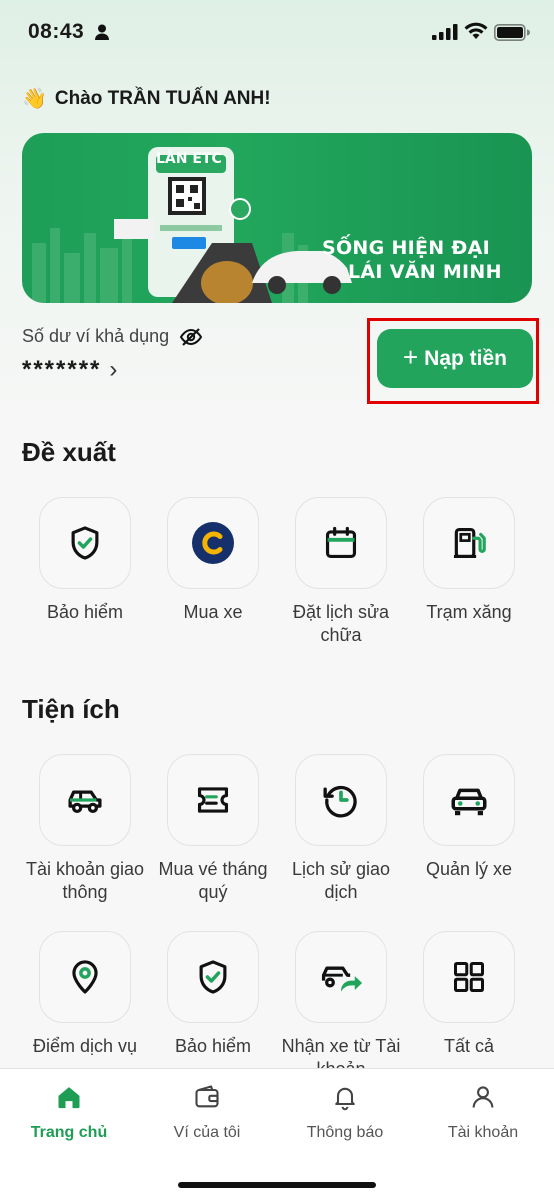 The height and width of the screenshot is (1201, 554). What do you see at coordinates (213, 543) in the screenshot?
I see `c-logo-icon` at bounding box center [213, 543].